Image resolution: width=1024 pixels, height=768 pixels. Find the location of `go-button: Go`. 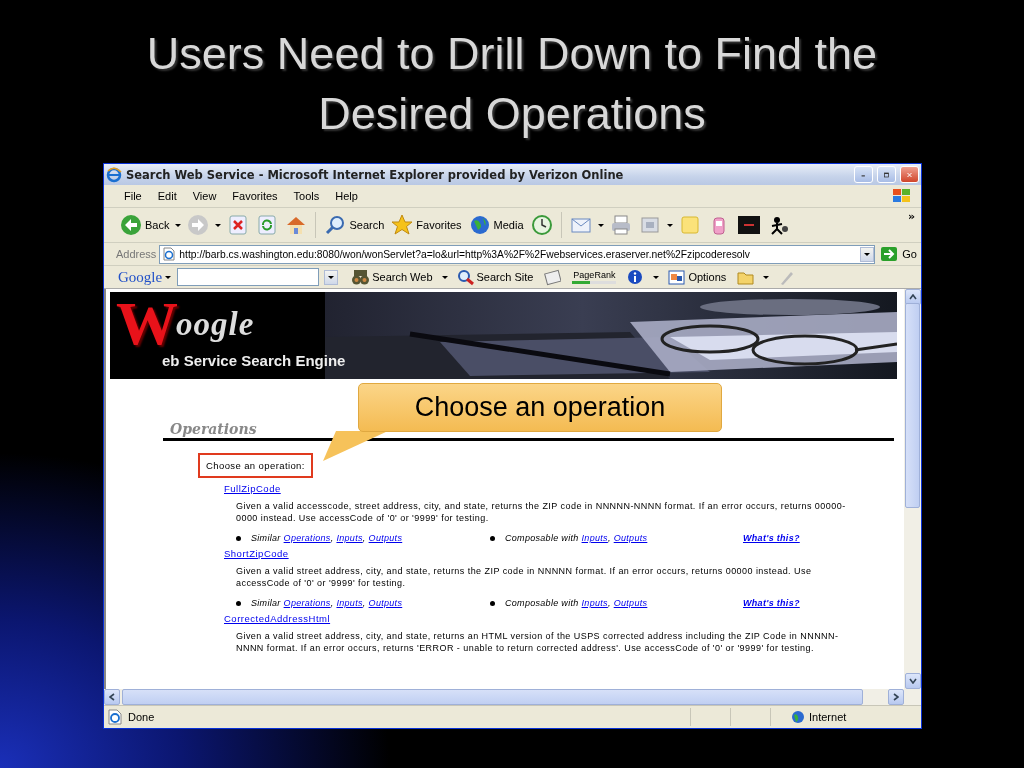

go-button: Go is located at coordinates (899, 254).